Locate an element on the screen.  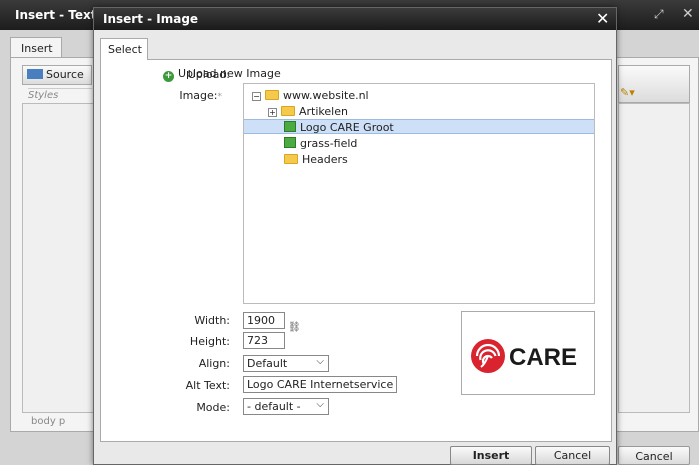
upload-new-image-link: + Upload new Image is located at coordinates (222, 74).